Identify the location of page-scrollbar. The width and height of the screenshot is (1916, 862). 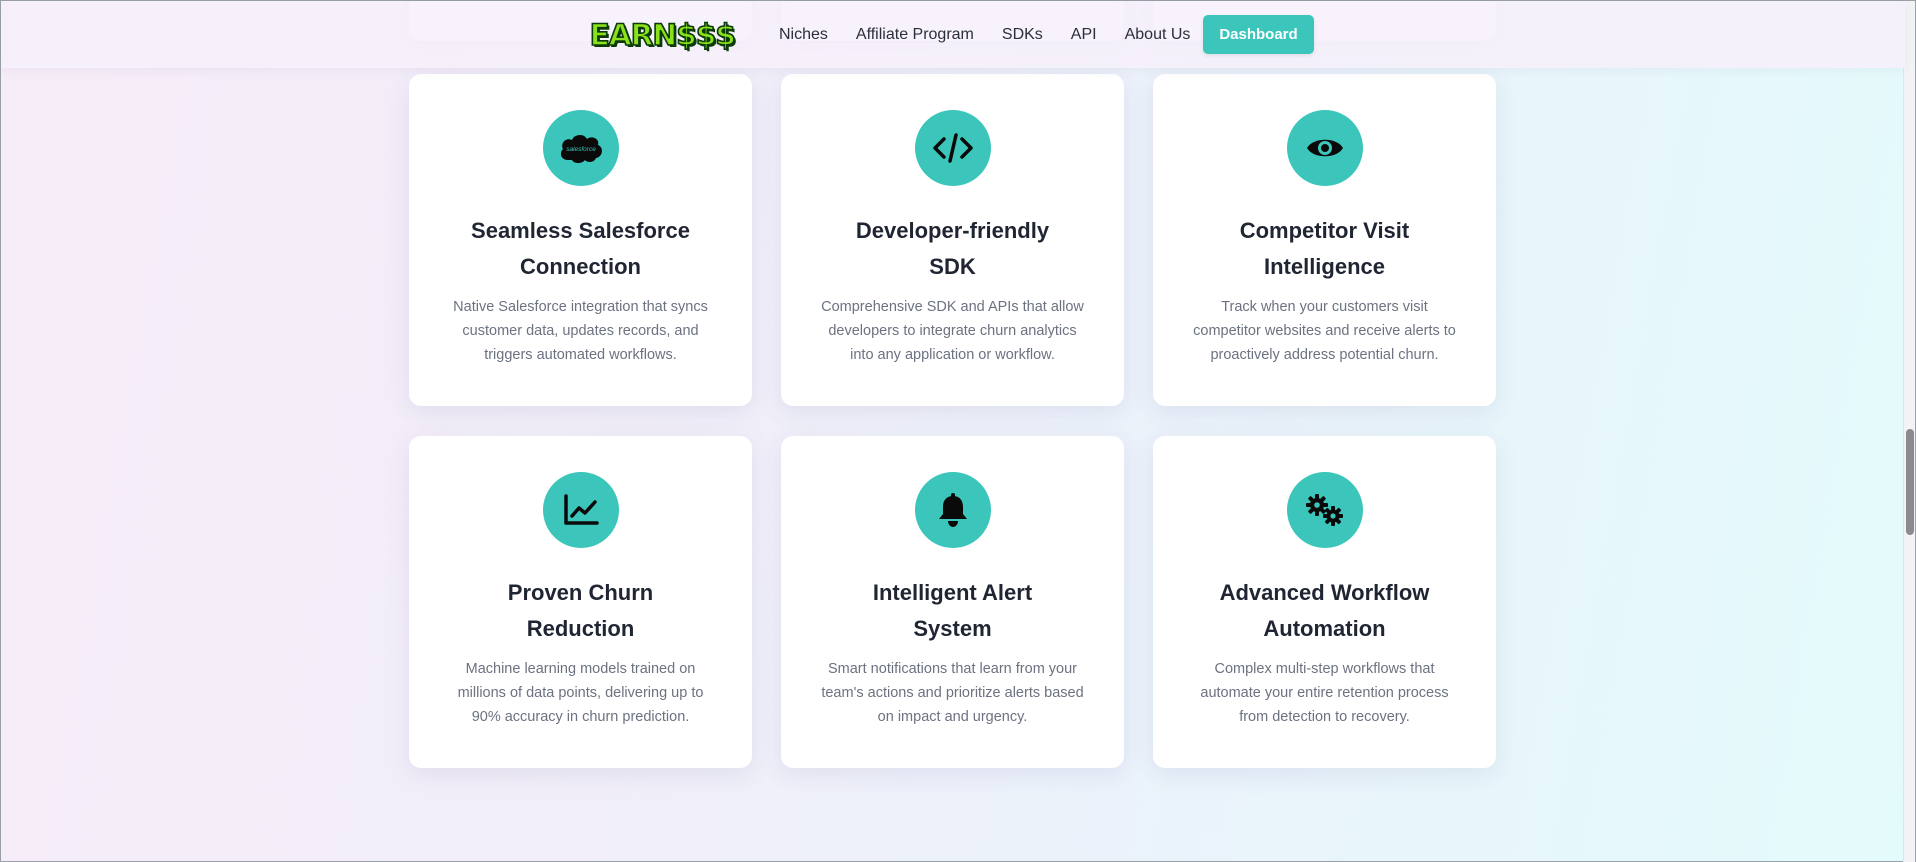
(1909, 431).